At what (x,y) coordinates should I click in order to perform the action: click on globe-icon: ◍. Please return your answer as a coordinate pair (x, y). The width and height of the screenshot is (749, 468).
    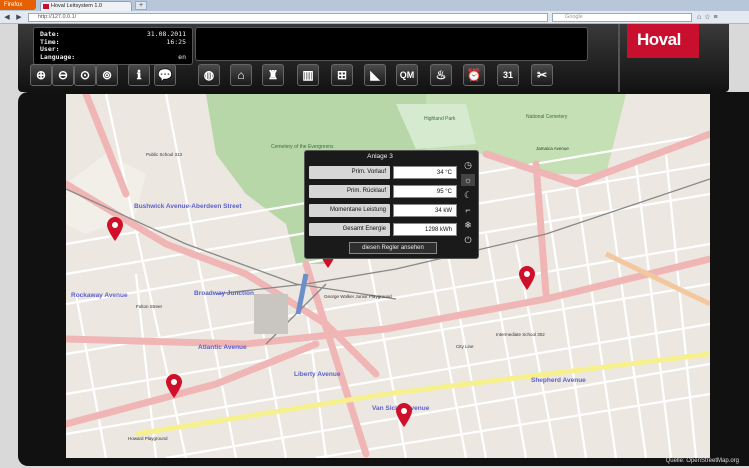
    Looking at the image, I should click on (209, 75).